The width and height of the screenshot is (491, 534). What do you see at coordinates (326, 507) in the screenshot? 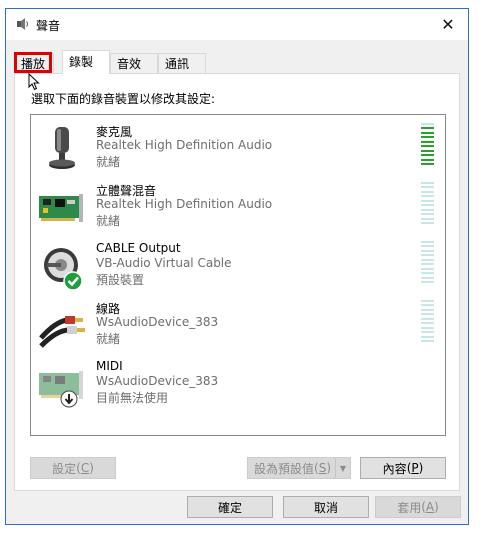
I see `cancel-button: 取消` at bounding box center [326, 507].